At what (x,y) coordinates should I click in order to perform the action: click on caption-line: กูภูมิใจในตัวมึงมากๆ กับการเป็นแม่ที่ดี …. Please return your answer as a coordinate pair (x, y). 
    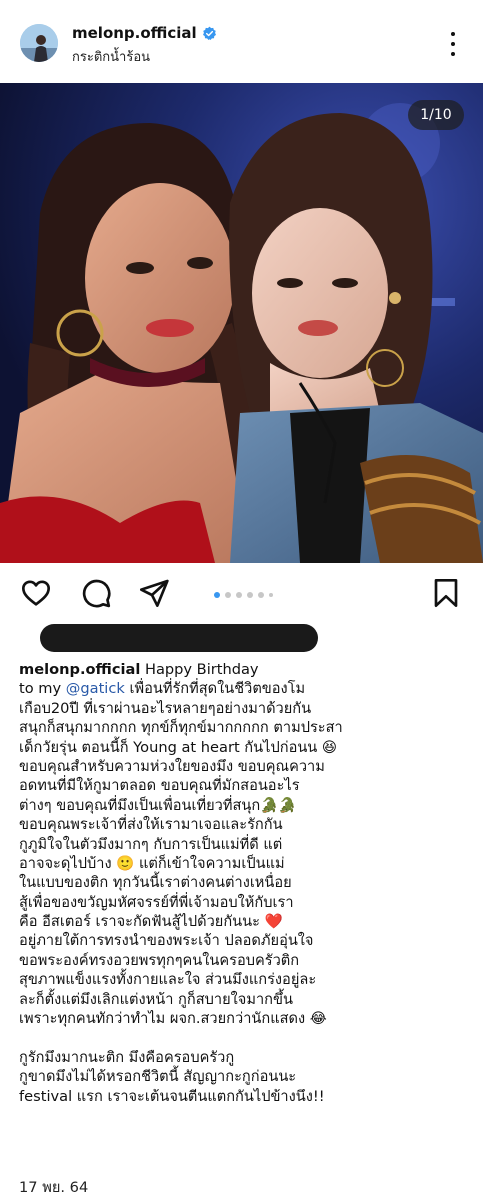
    Looking at the image, I should click on (151, 844).